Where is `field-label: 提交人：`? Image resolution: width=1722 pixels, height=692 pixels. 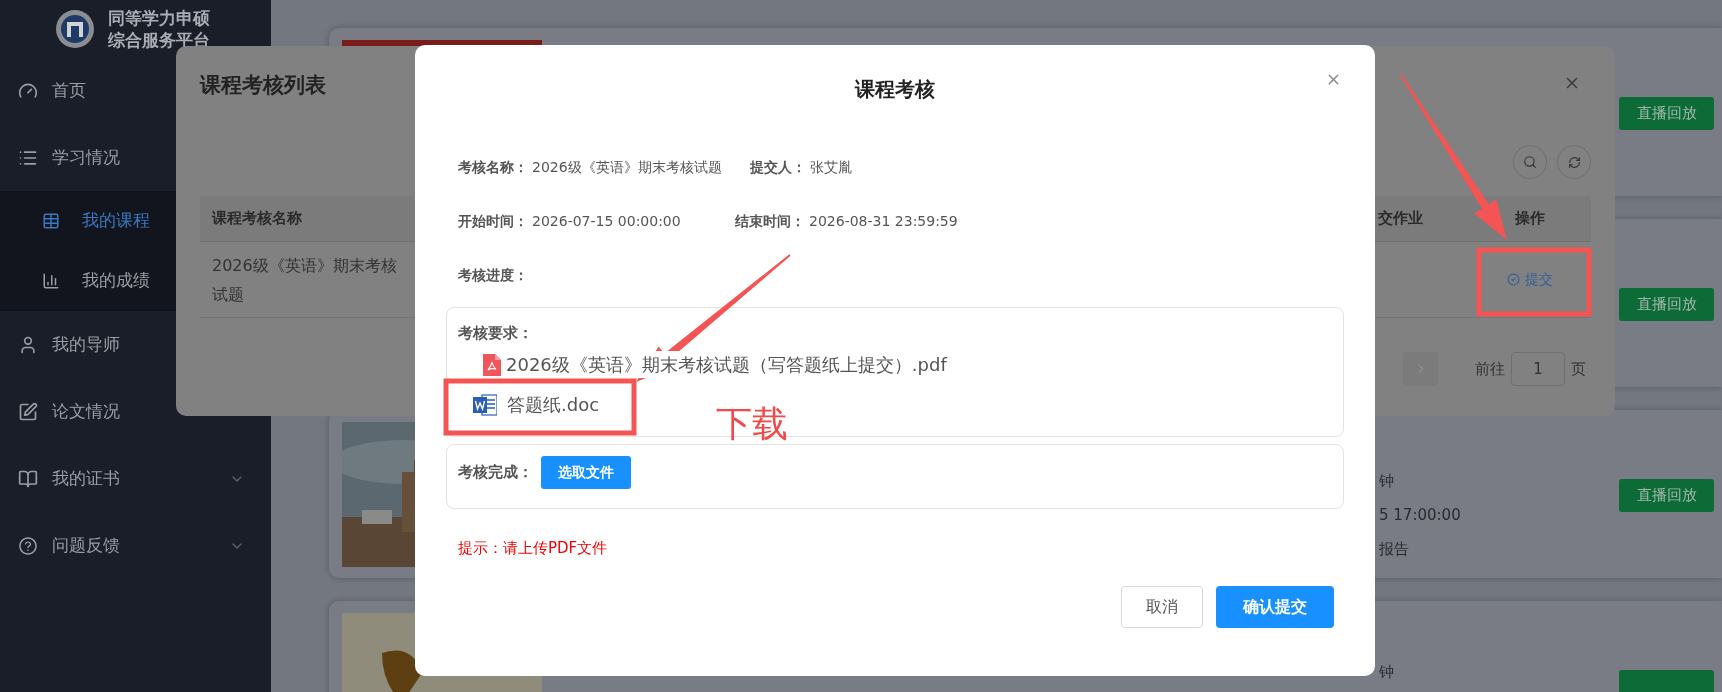 field-label: 提交人： is located at coordinates (777, 167).